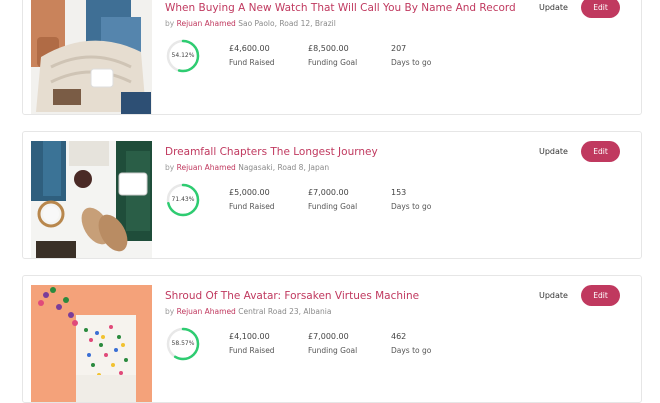 This screenshot has height=403, width=660. Describe the element at coordinates (399, 192) in the screenshot. I see `days-to-go-value: 153` at that location.